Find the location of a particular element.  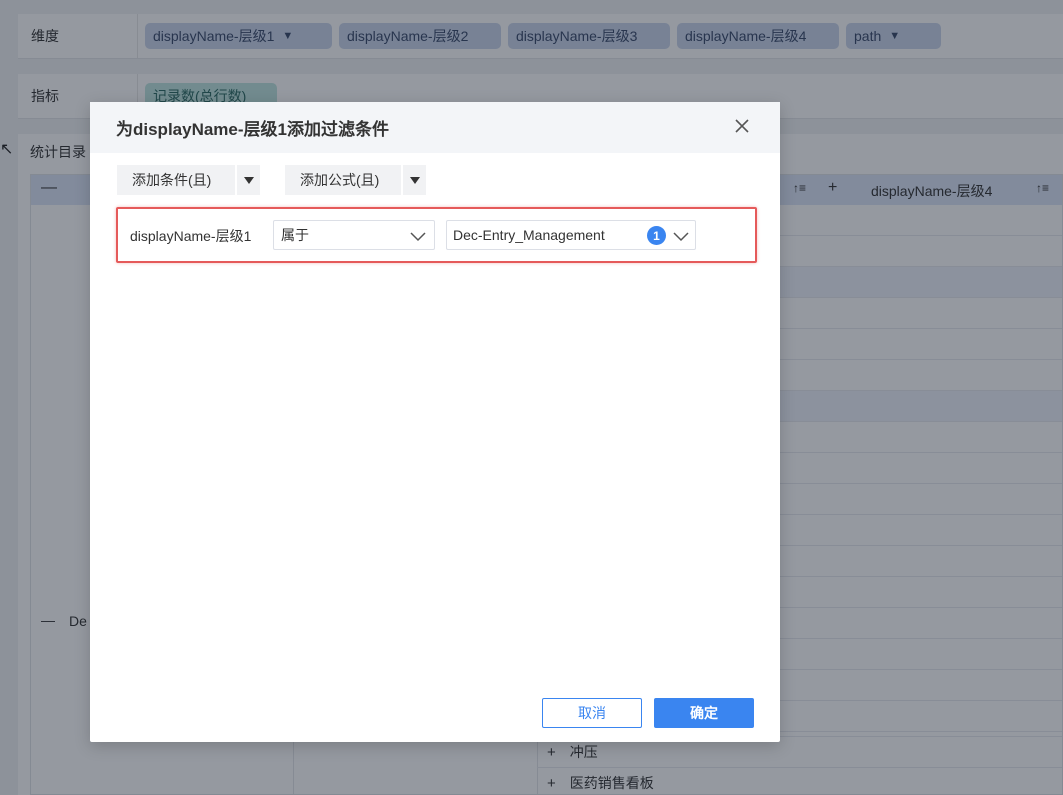

operator-value: 属于 is located at coordinates (295, 235).